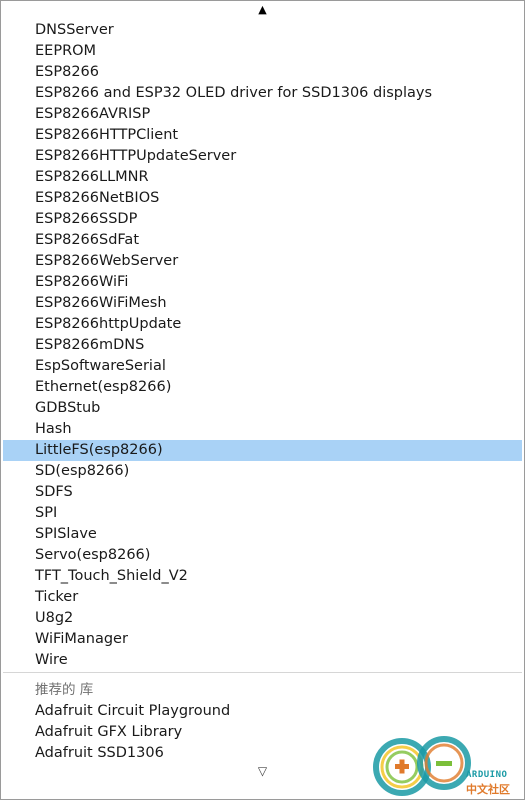 This screenshot has height=800, width=525. Describe the element at coordinates (262, 711) in the screenshot. I see `recommended-library-item: Adafruit Circuit Playground` at that location.